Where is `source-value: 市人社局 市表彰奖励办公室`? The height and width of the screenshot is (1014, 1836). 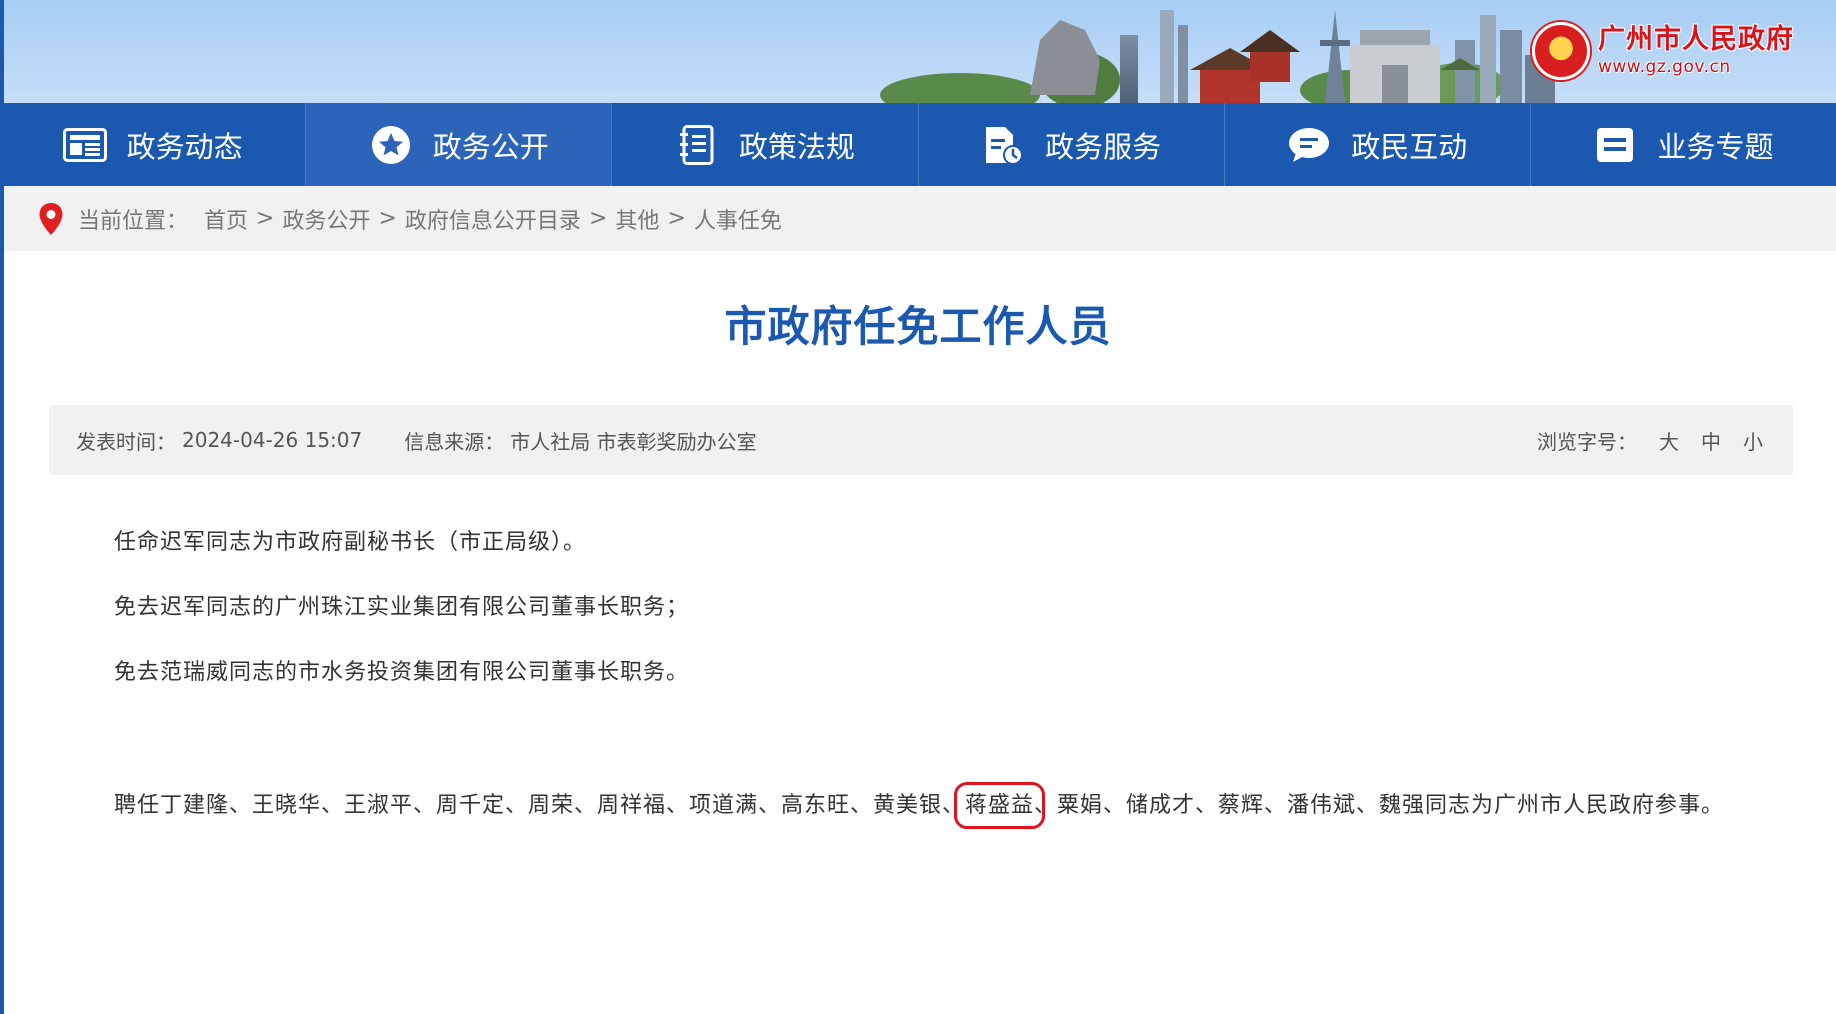
source-value: 市人社局 市表彰奖励办公室 is located at coordinates (633, 441).